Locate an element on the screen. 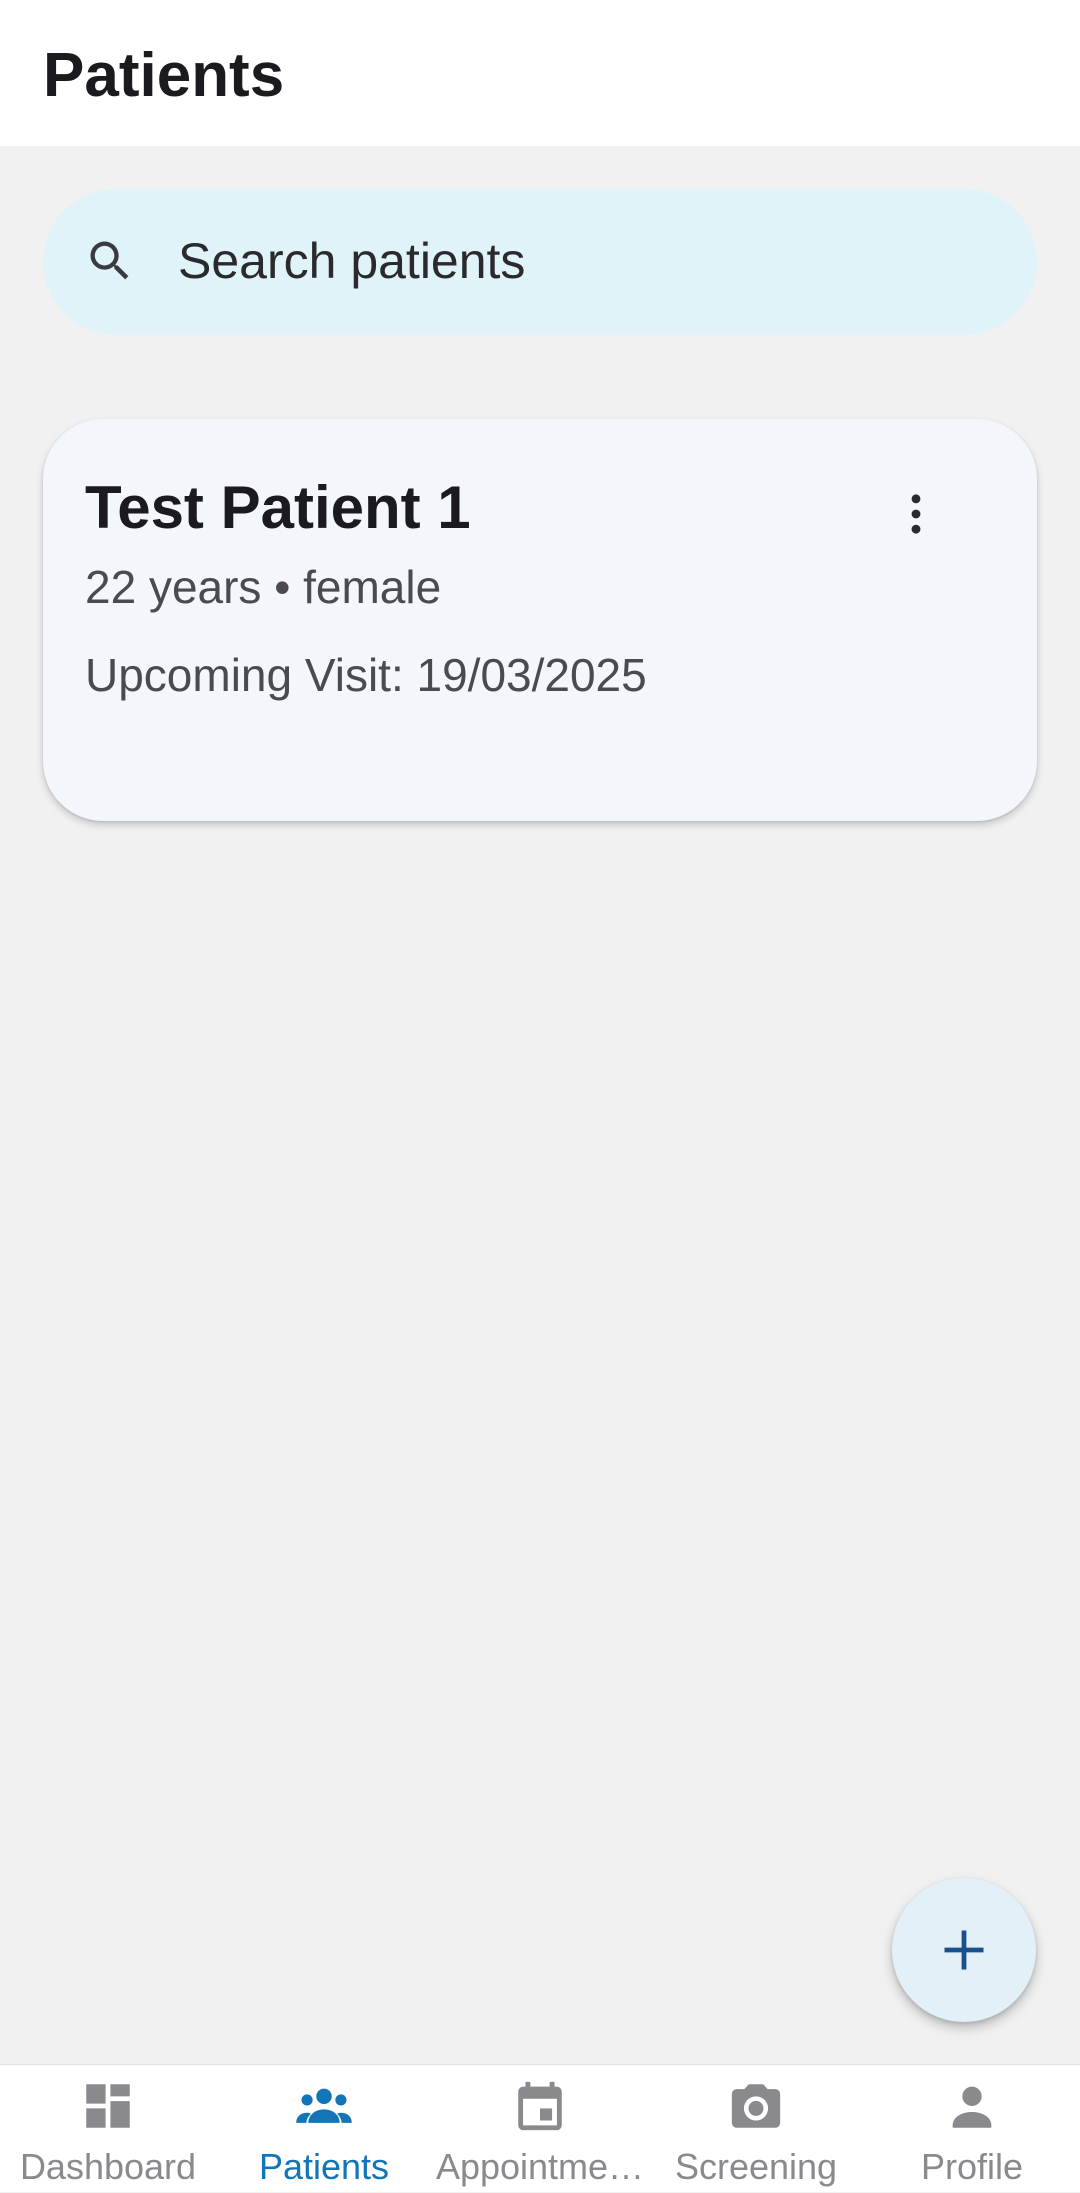 This screenshot has height=2193, width=1080. patient-more-button is located at coordinates (916, 514).